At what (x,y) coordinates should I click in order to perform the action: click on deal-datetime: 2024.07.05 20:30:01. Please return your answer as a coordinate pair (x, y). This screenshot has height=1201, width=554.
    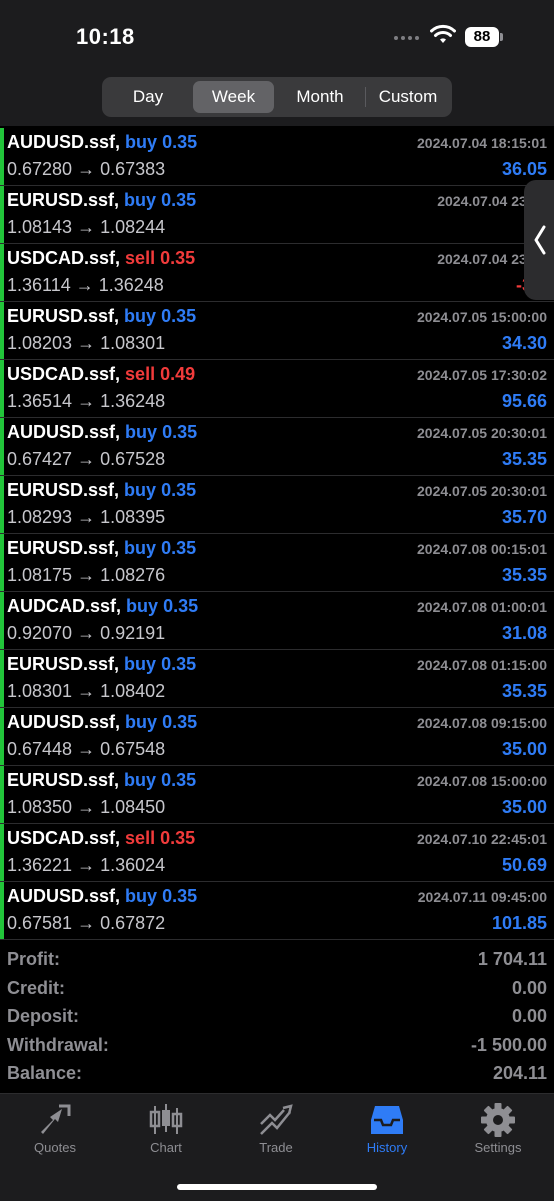
    Looking at the image, I should click on (482, 491).